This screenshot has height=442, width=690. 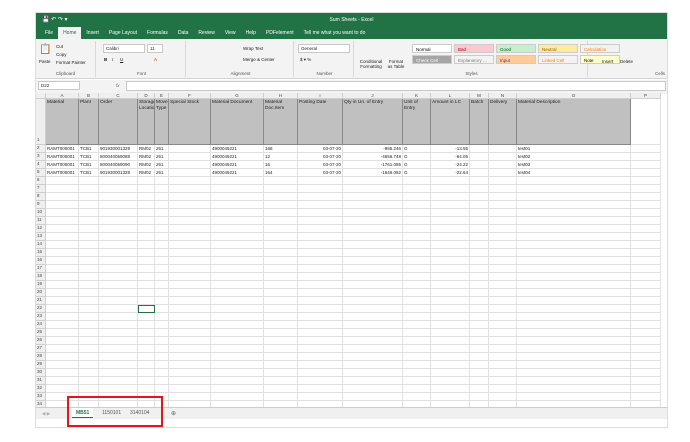 I want to click on header-cell: Storage Location, so click(x=146, y=122).